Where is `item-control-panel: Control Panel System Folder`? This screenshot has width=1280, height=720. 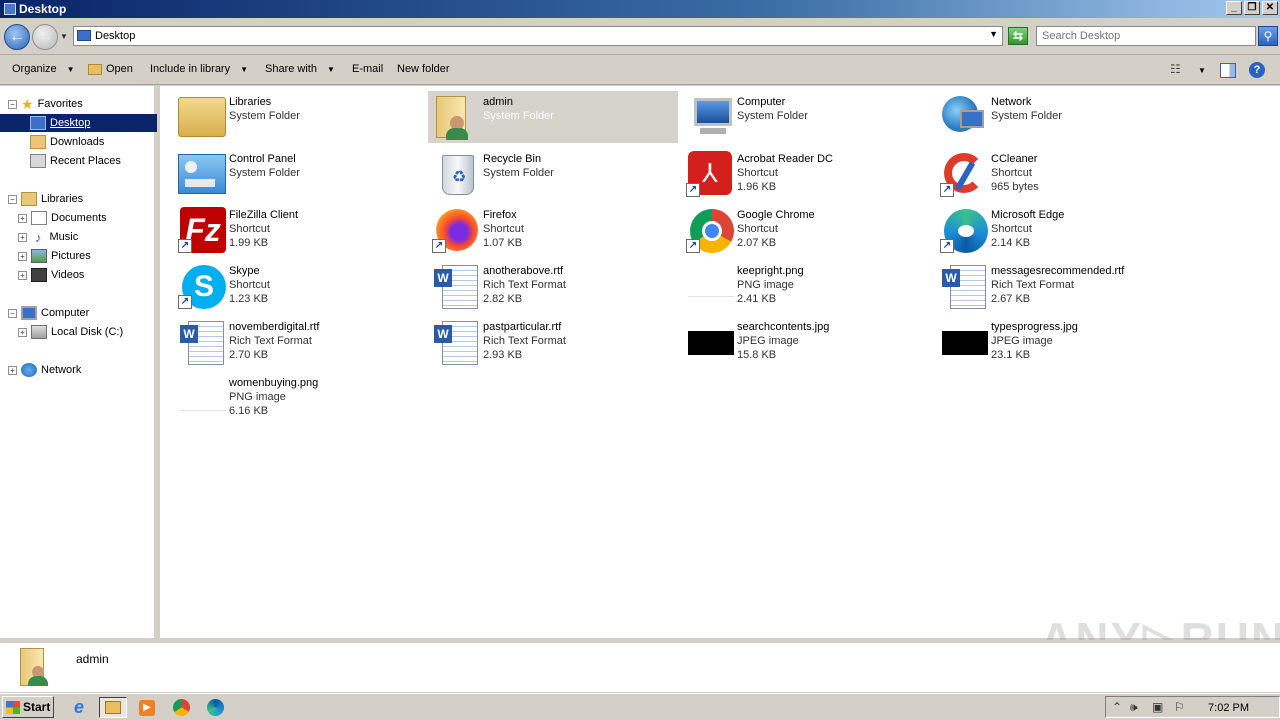
item-control-panel: Control Panel System Folder is located at coordinates (299, 174).